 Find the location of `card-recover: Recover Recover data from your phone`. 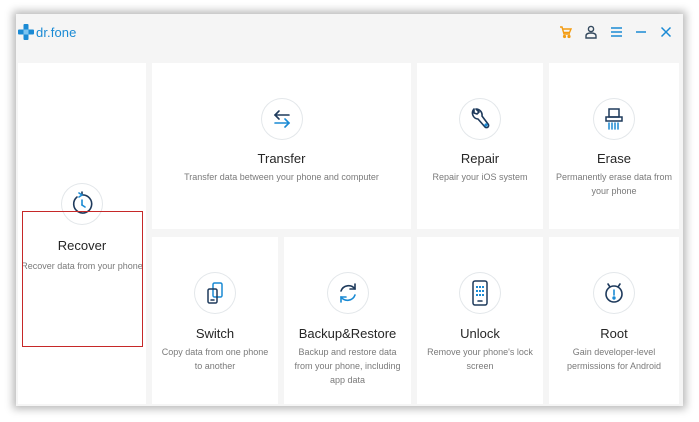

card-recover: Recover Recover data from your phone is located at coordinates (82, 233).